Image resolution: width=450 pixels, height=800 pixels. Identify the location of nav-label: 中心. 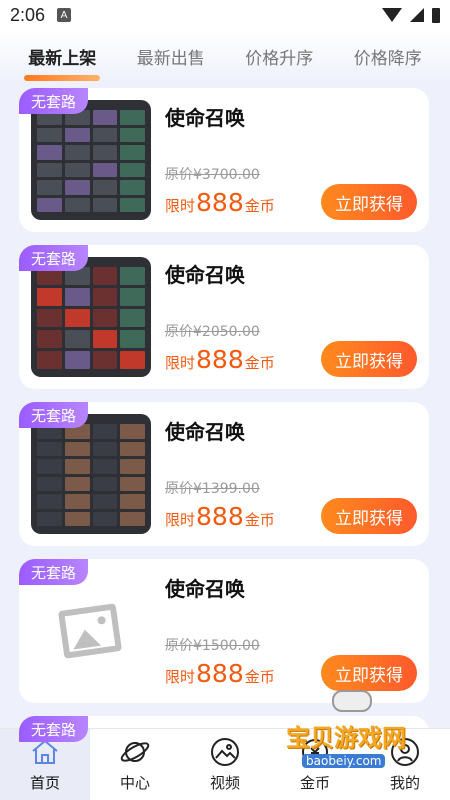
(134, 783).